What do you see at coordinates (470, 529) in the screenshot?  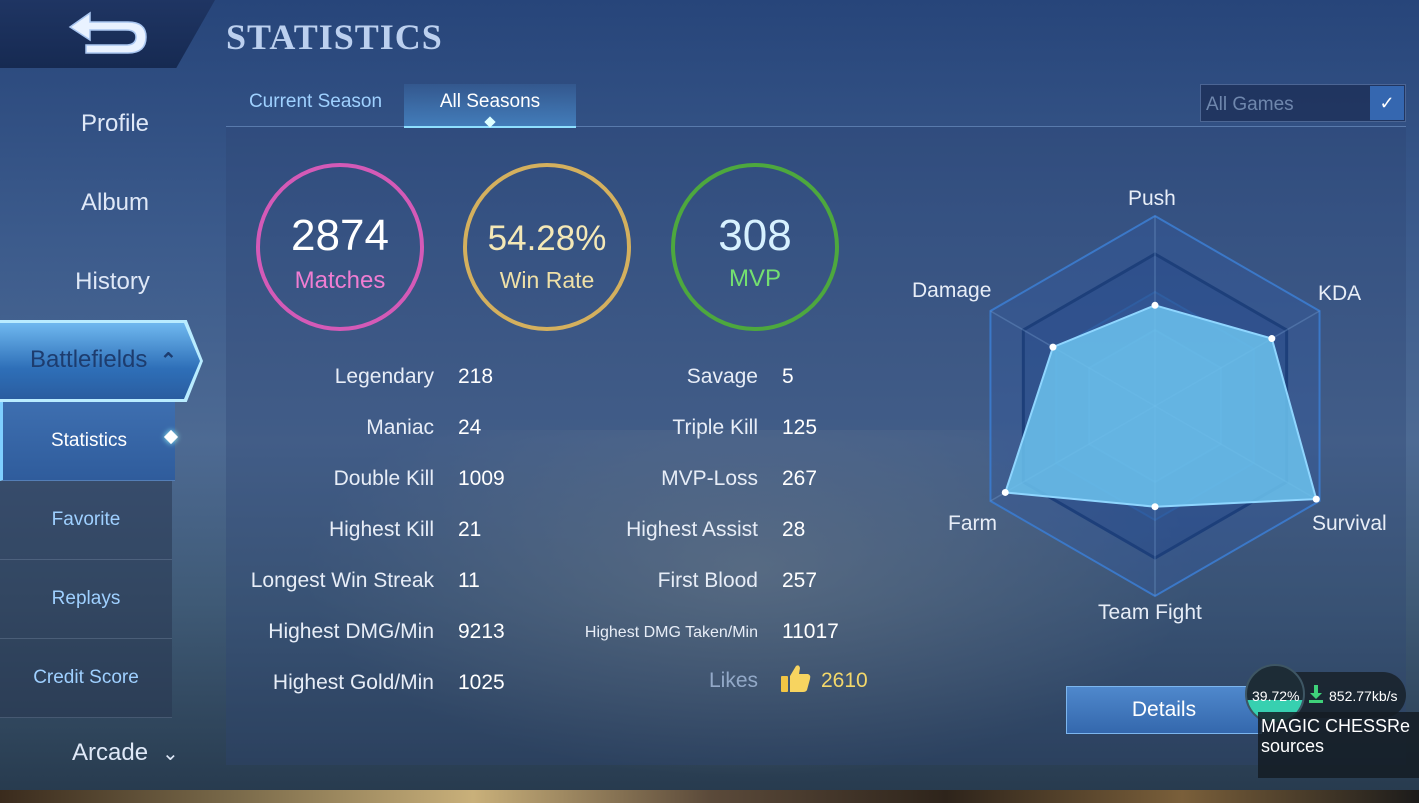 I see `stat-value-highest-kill: 21` at bounding box center [470, 529].